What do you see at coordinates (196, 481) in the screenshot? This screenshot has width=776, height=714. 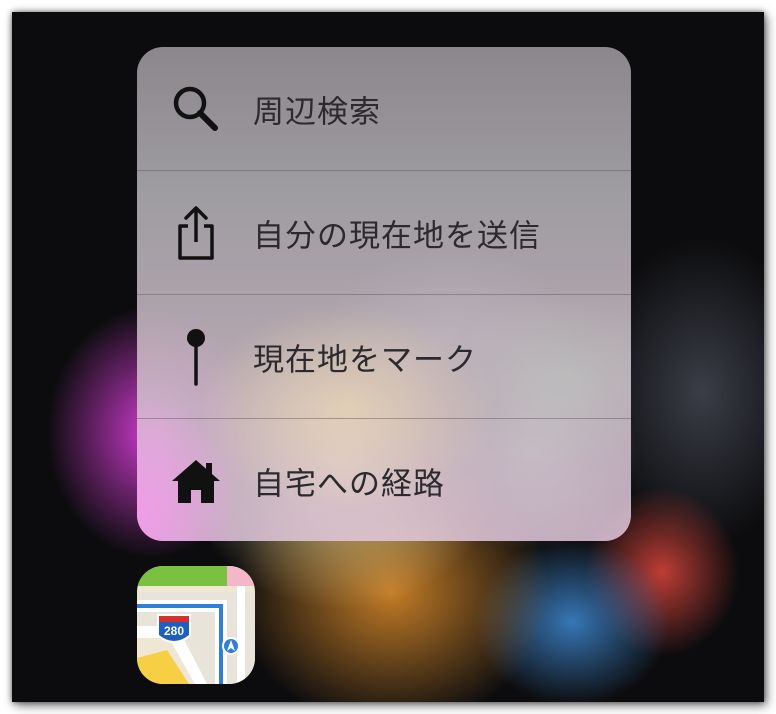 I see `home-icon` at bounding box center [196, 481].